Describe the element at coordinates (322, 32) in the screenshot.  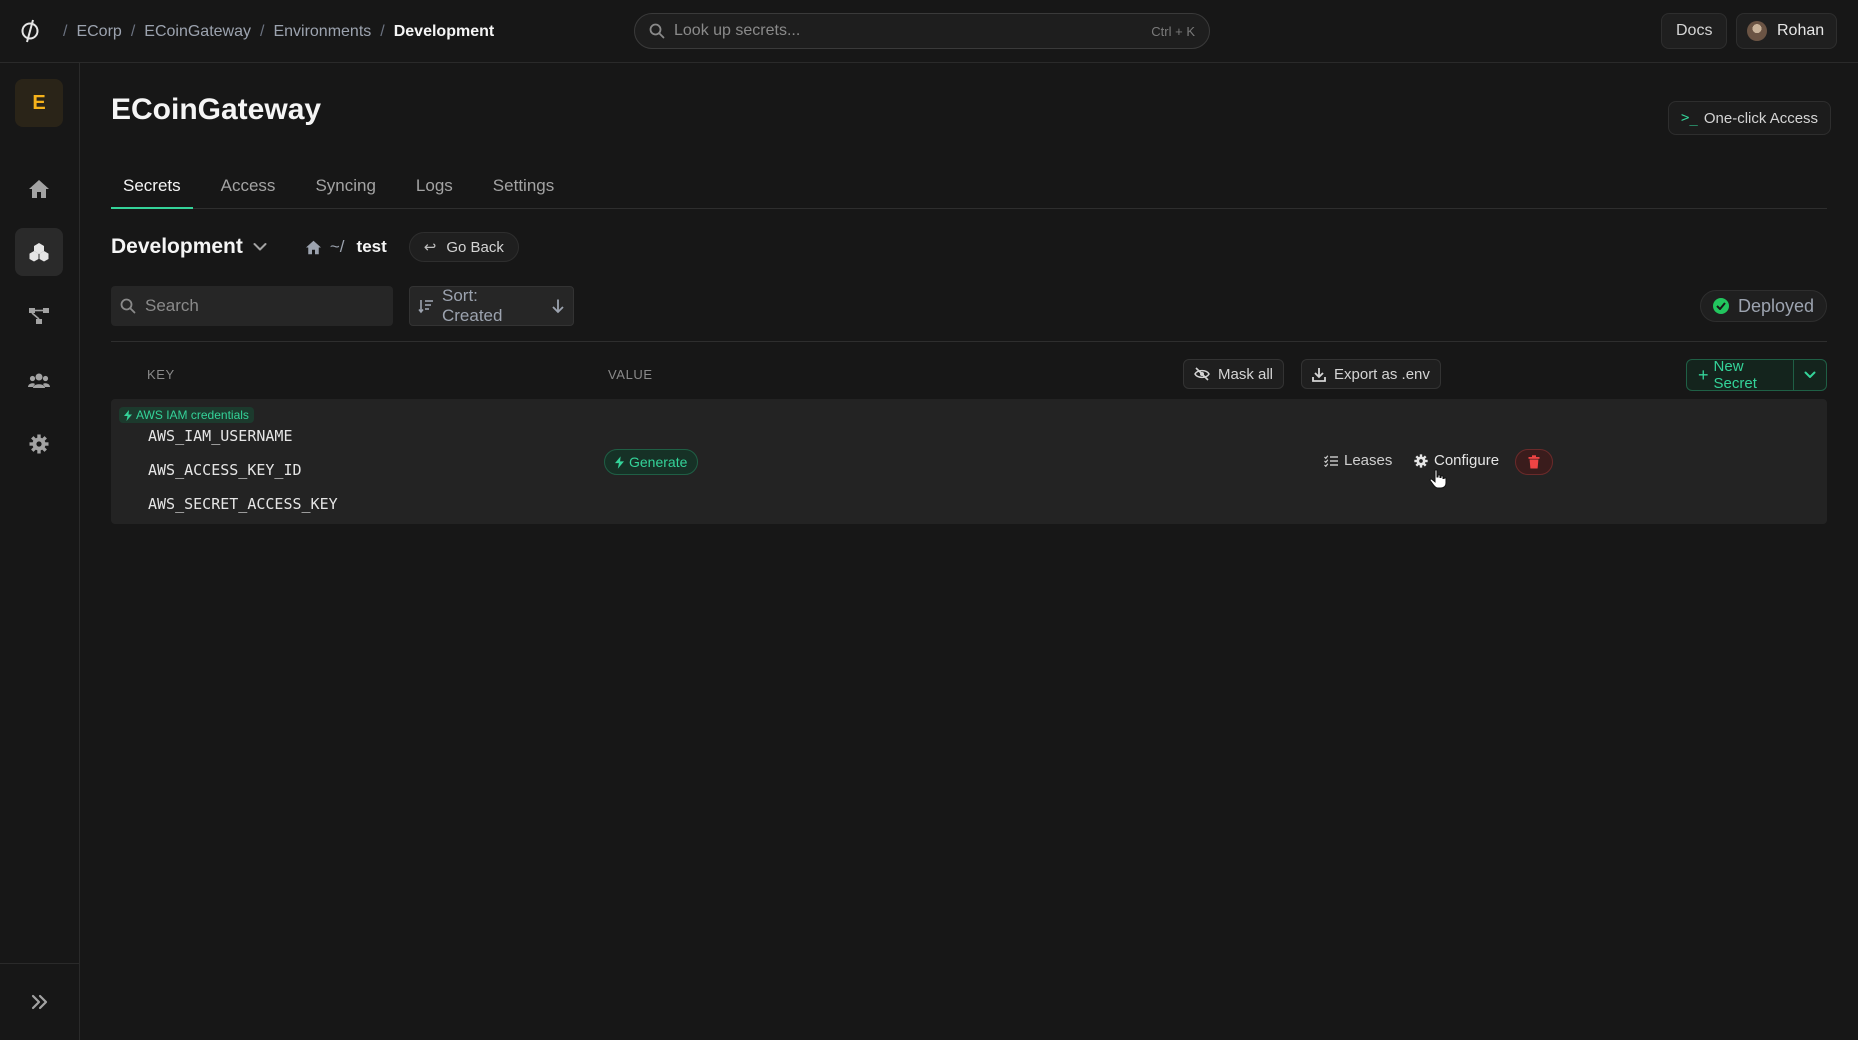
I see `breadcrumb-environments: Environments` at that location.